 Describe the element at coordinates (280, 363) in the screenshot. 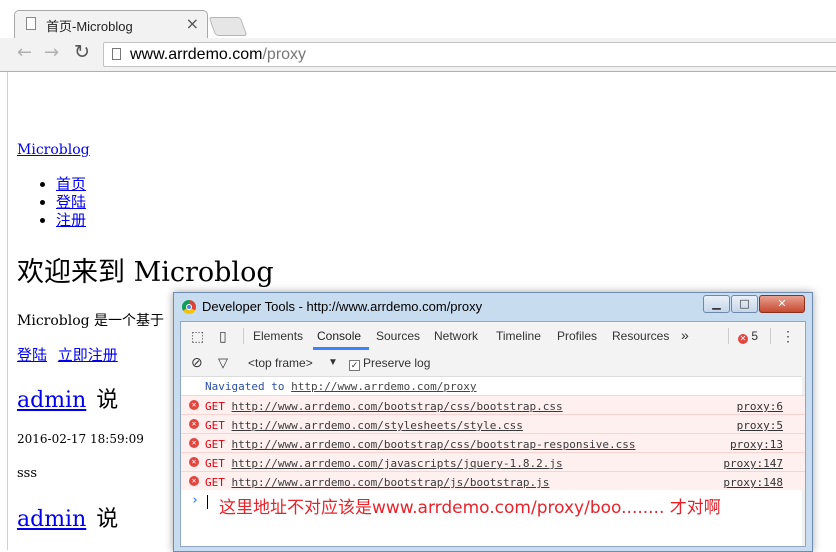

I see `frame-selector: <top frame>` at that location.